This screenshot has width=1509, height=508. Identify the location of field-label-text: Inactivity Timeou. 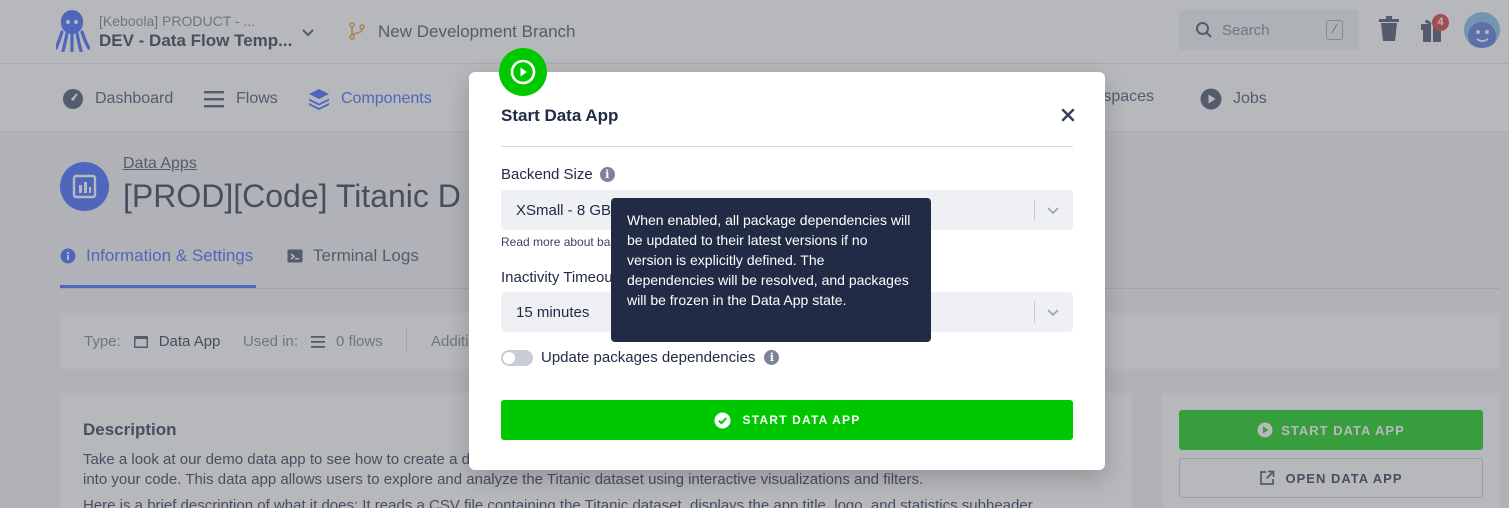
(557, 277).